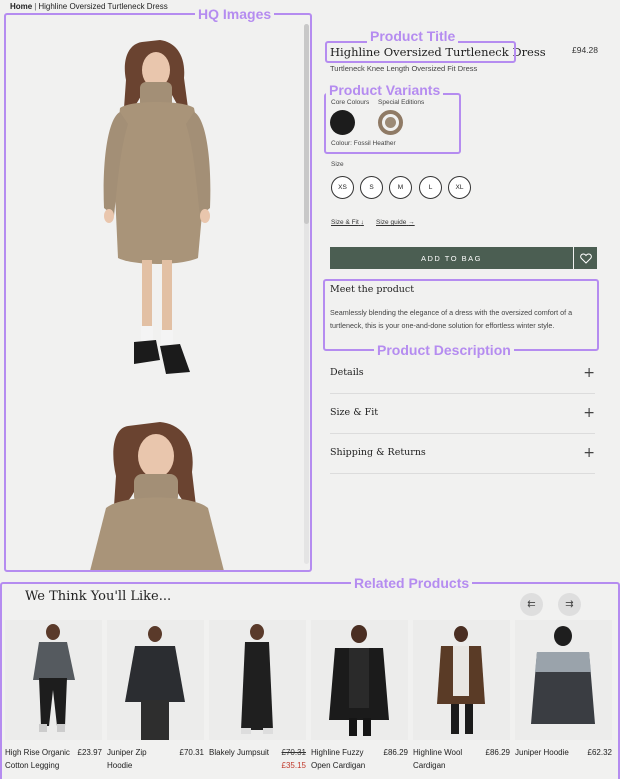 This screenshot has width=620, height=779. What do you see at coordinates (420, 52) in the screenshot?
I see `annotation-product-title-box` at bounding box center [420, 52].